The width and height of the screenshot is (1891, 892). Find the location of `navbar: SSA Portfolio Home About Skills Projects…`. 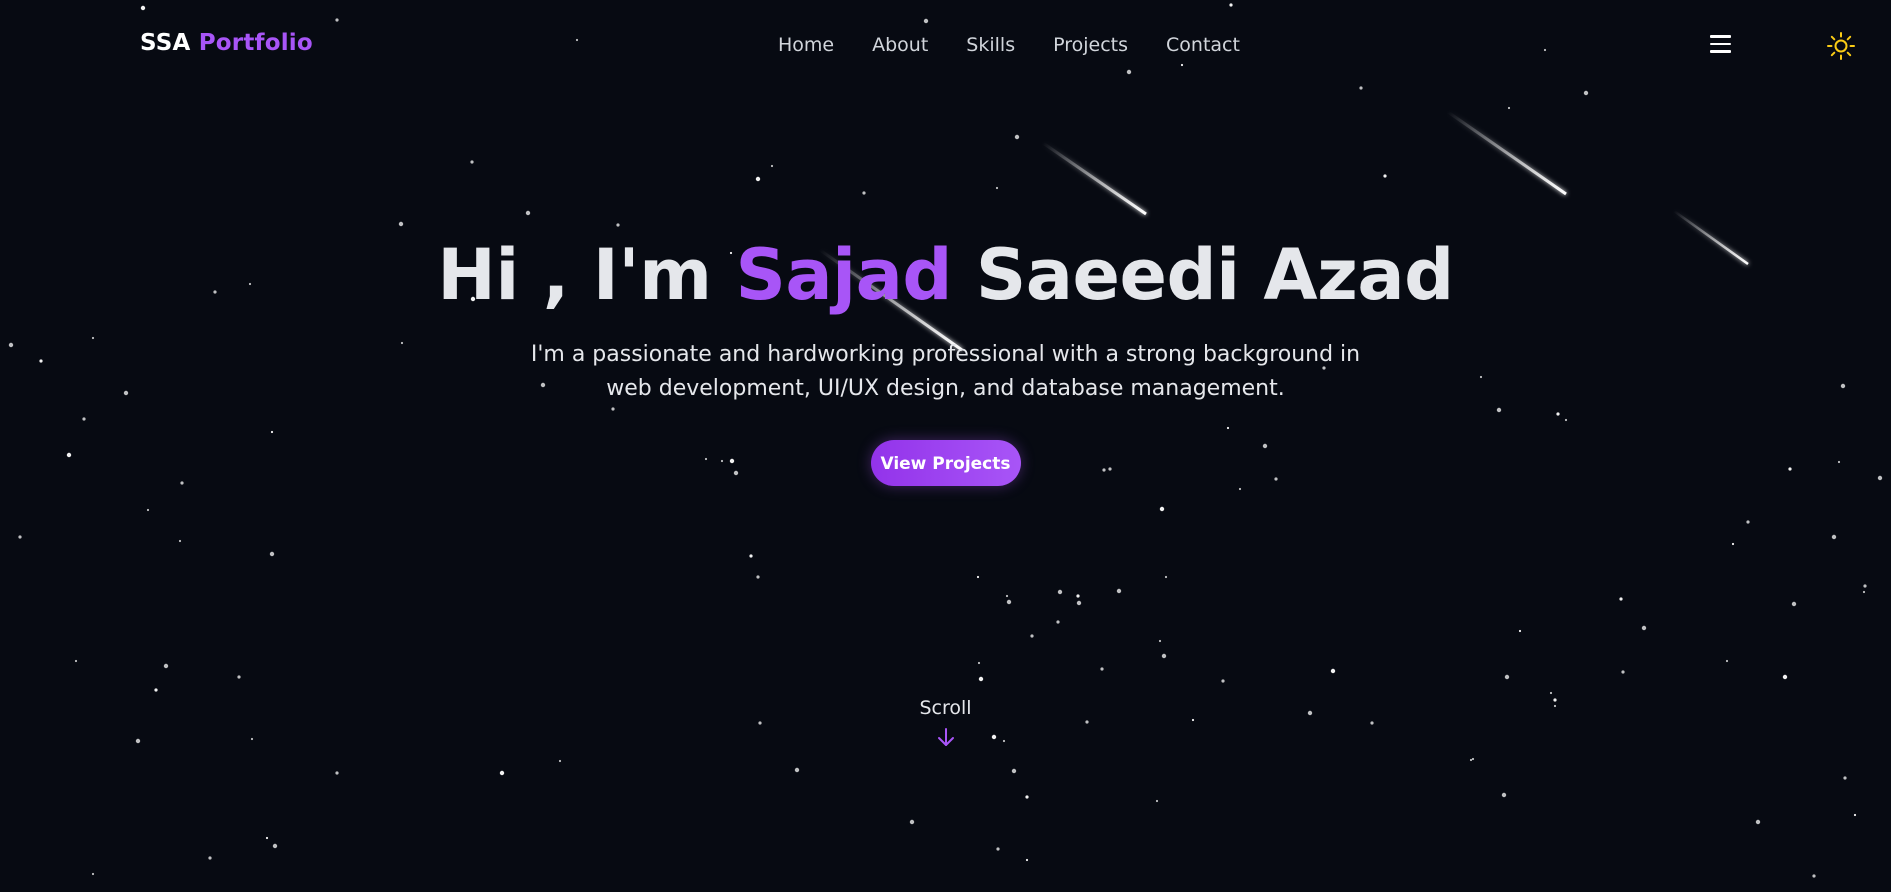

navbar: SSA Portfolio Home About Skills Projects… is located at coordinates (945, 46).